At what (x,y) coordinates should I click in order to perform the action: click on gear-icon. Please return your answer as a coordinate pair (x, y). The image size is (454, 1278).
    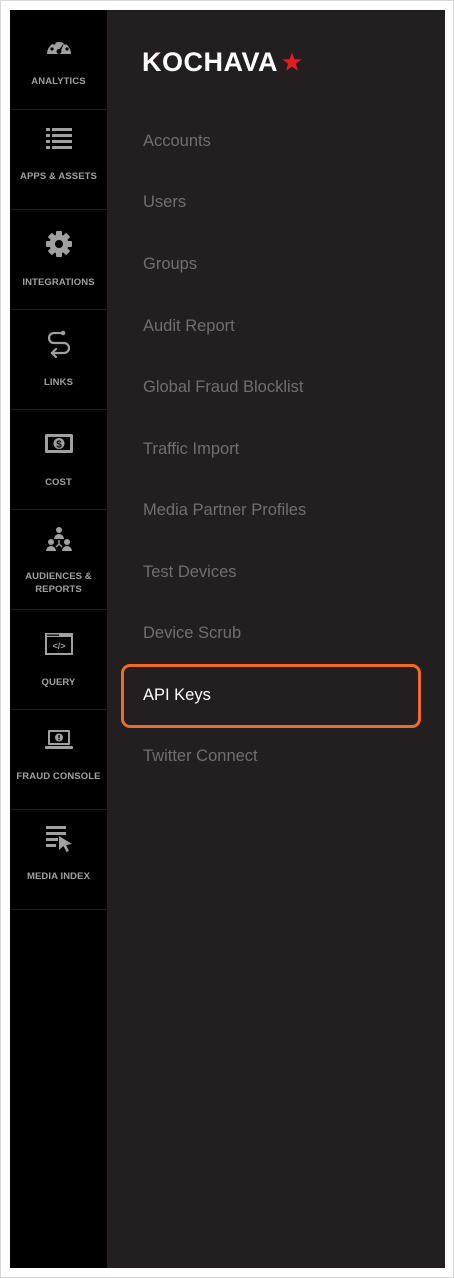
    Looking at the image, I should click on (59, 244).